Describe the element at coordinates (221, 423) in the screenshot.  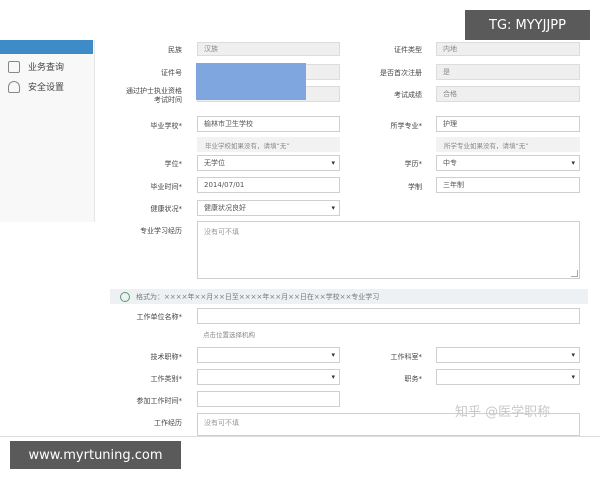
I see `work-history-placeholder: 没有可不填` at that location.